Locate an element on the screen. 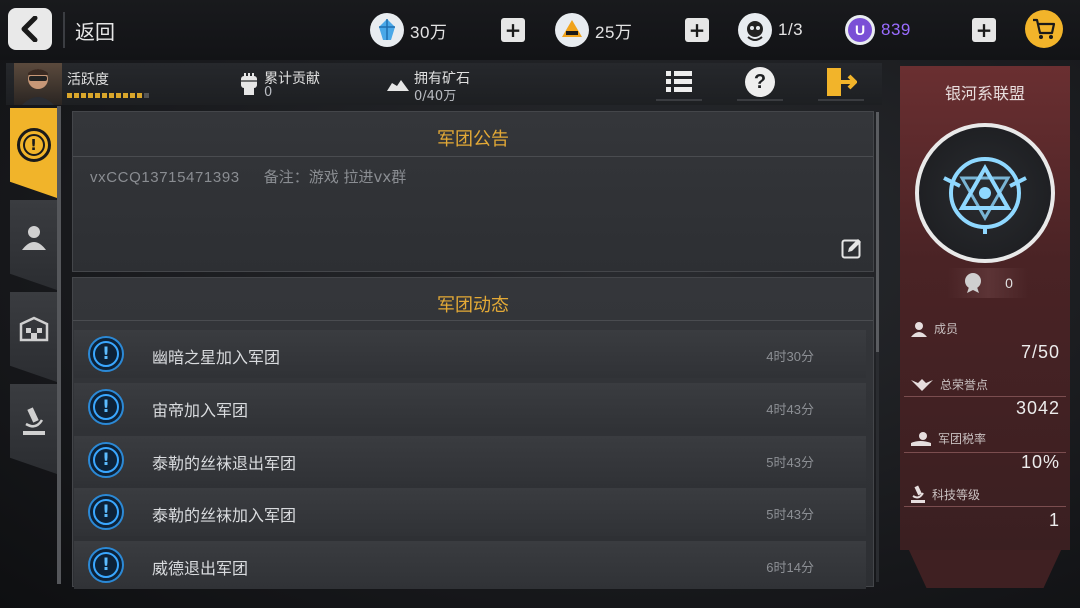 The height and width of the screenshot is (608, 1080). tax-stat-label: 军团税率 is located at coordinates (948, 438).